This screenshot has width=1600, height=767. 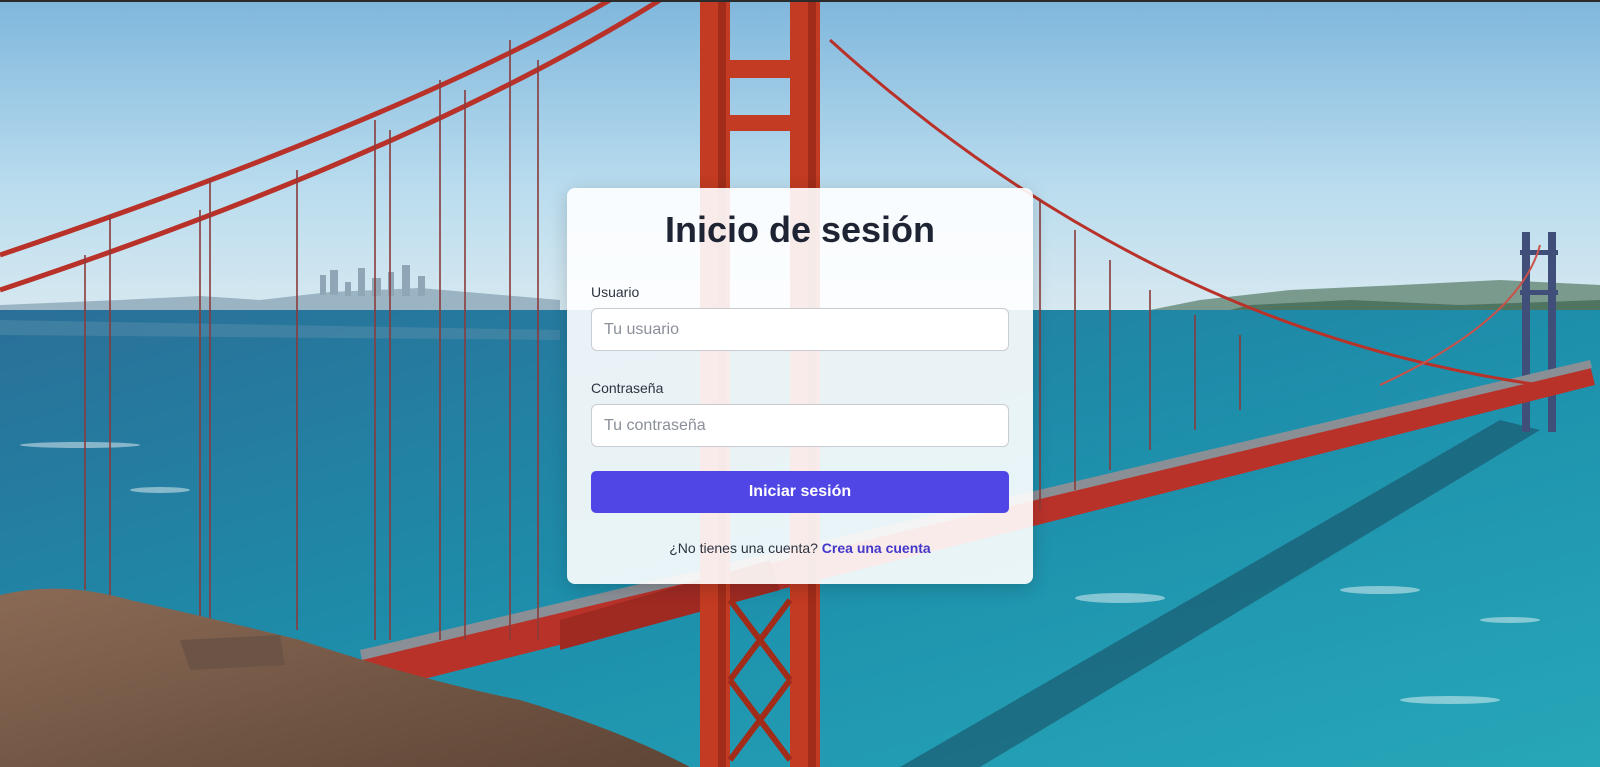 I want to click on password-input, so click(x=800, y=425).